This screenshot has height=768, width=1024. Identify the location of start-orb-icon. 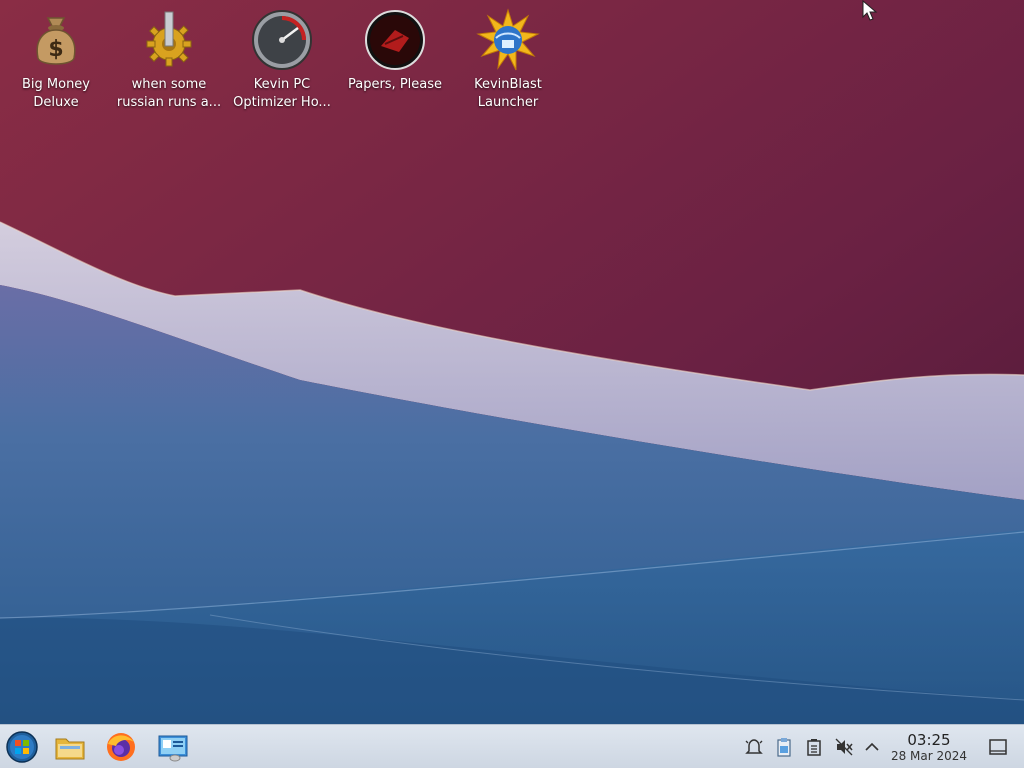
(22, 747).